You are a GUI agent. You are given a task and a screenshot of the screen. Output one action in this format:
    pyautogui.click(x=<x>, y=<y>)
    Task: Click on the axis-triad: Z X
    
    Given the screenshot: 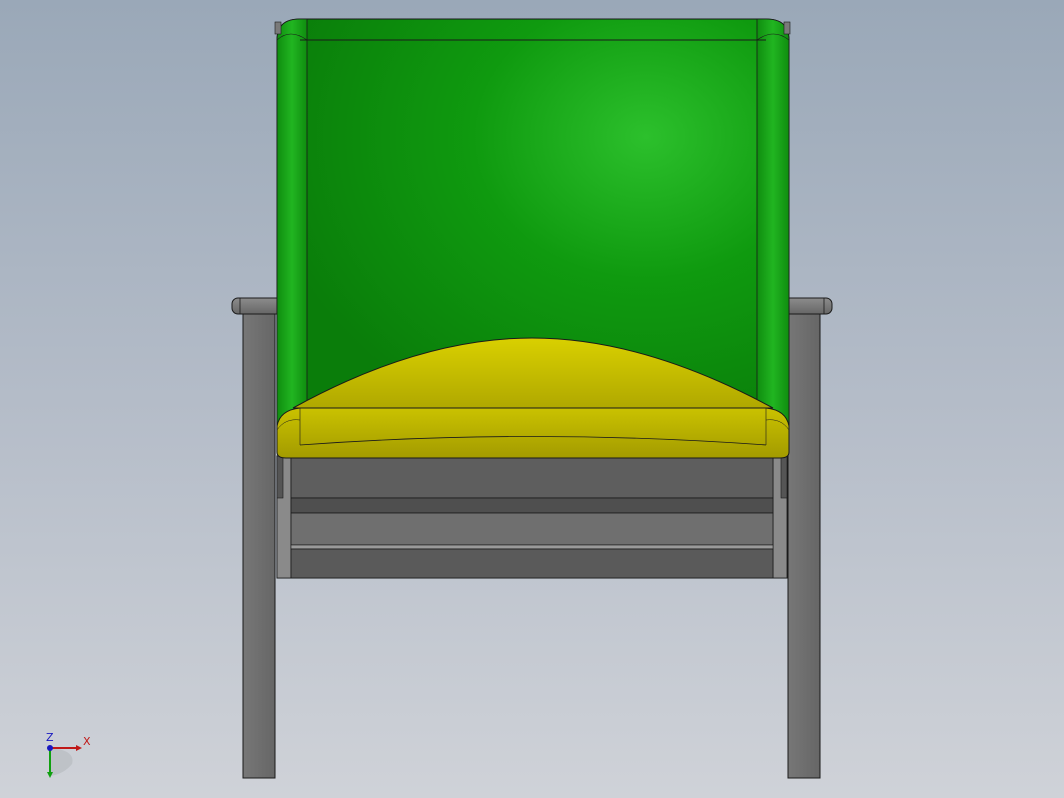 What is the action you would take?
    pyautogui.click(x=71, y=758)
    